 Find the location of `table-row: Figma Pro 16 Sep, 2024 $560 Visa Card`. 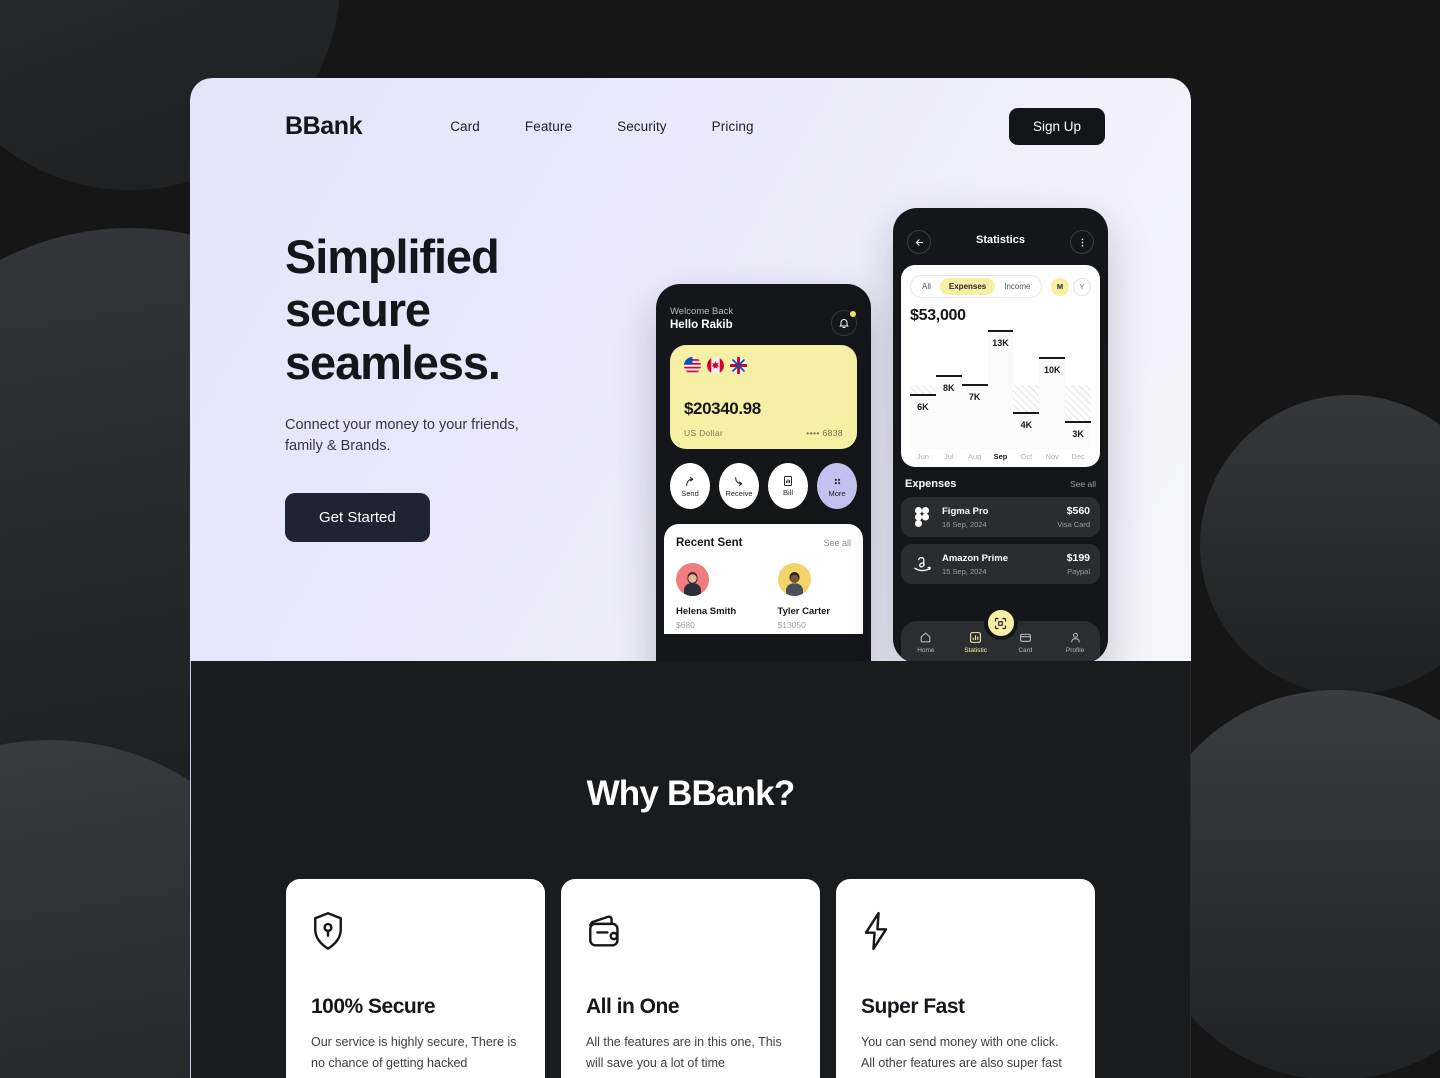

table-row: Figma Pro 16 Sep, 2024 $560 Visa Card is located at coordinates (1000, 517).